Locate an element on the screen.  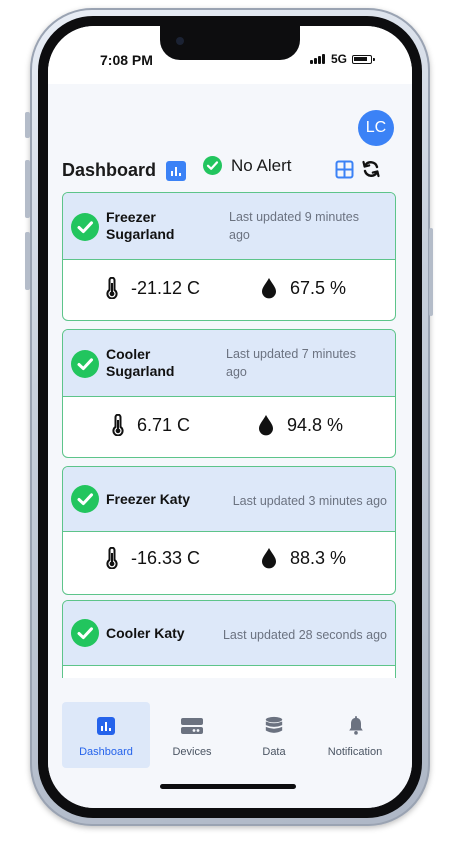
alert-status: No Alert is located at coordinates (261, 165).